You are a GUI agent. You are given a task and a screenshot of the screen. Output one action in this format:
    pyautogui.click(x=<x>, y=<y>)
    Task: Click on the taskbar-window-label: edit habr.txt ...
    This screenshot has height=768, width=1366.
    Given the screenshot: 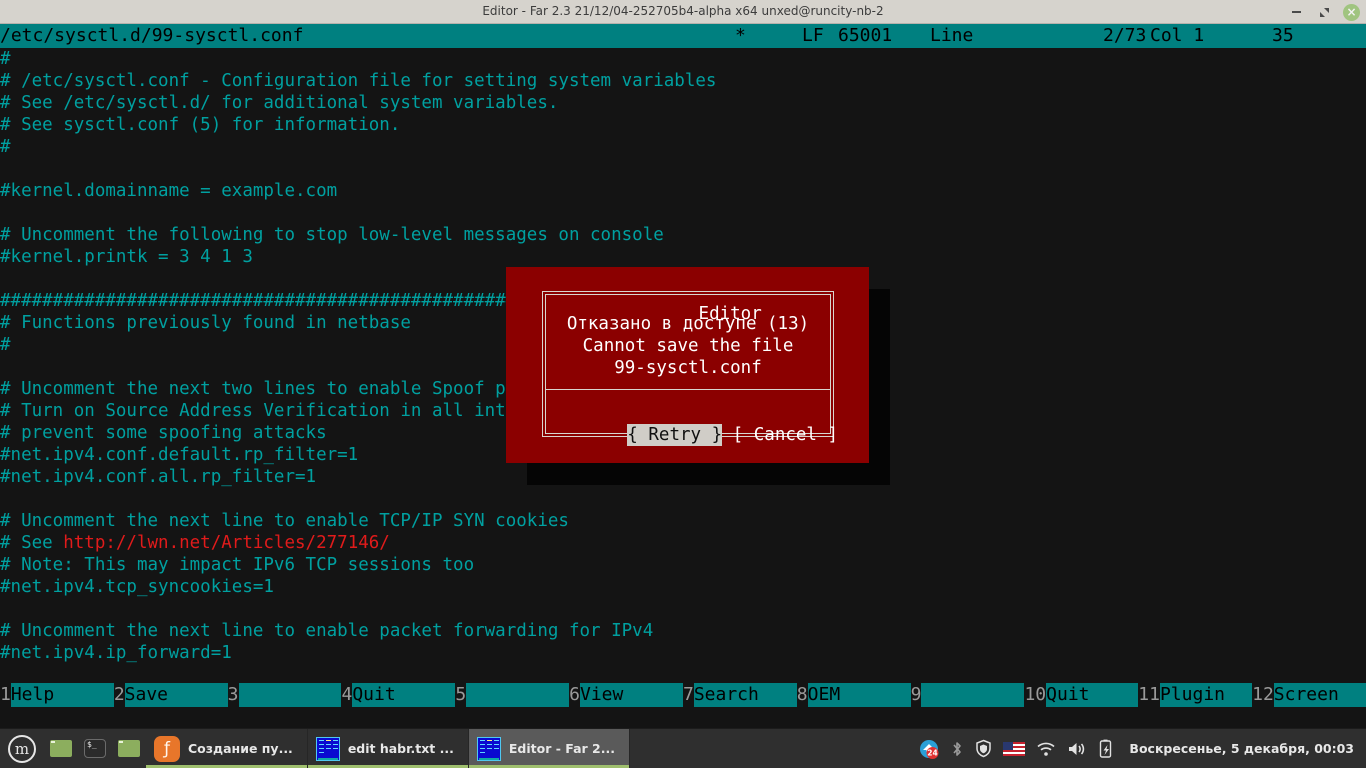 What is the action you would take?
    pyautogui.click(x=400, y=748)
    